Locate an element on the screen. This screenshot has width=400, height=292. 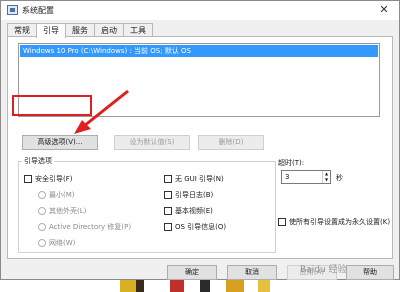
timeout-input: 3 ▲ ▼ is located at coordinates (306, 177).